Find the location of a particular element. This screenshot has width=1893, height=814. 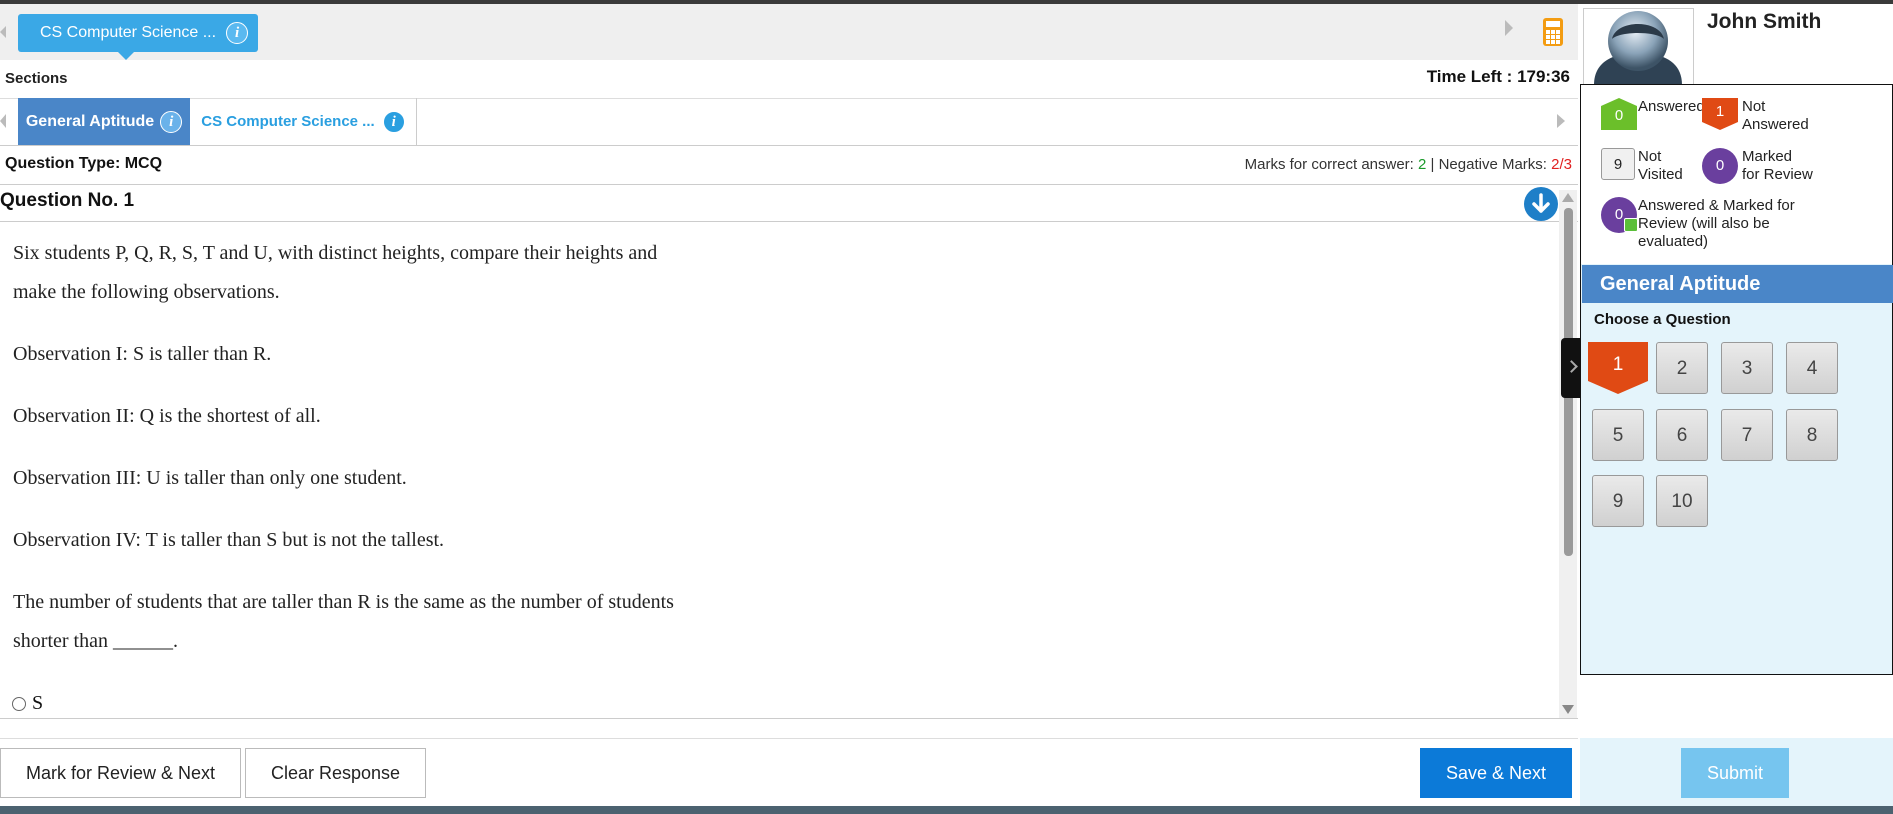

question-button-2: 2 is located at coordinates (1682, 368).